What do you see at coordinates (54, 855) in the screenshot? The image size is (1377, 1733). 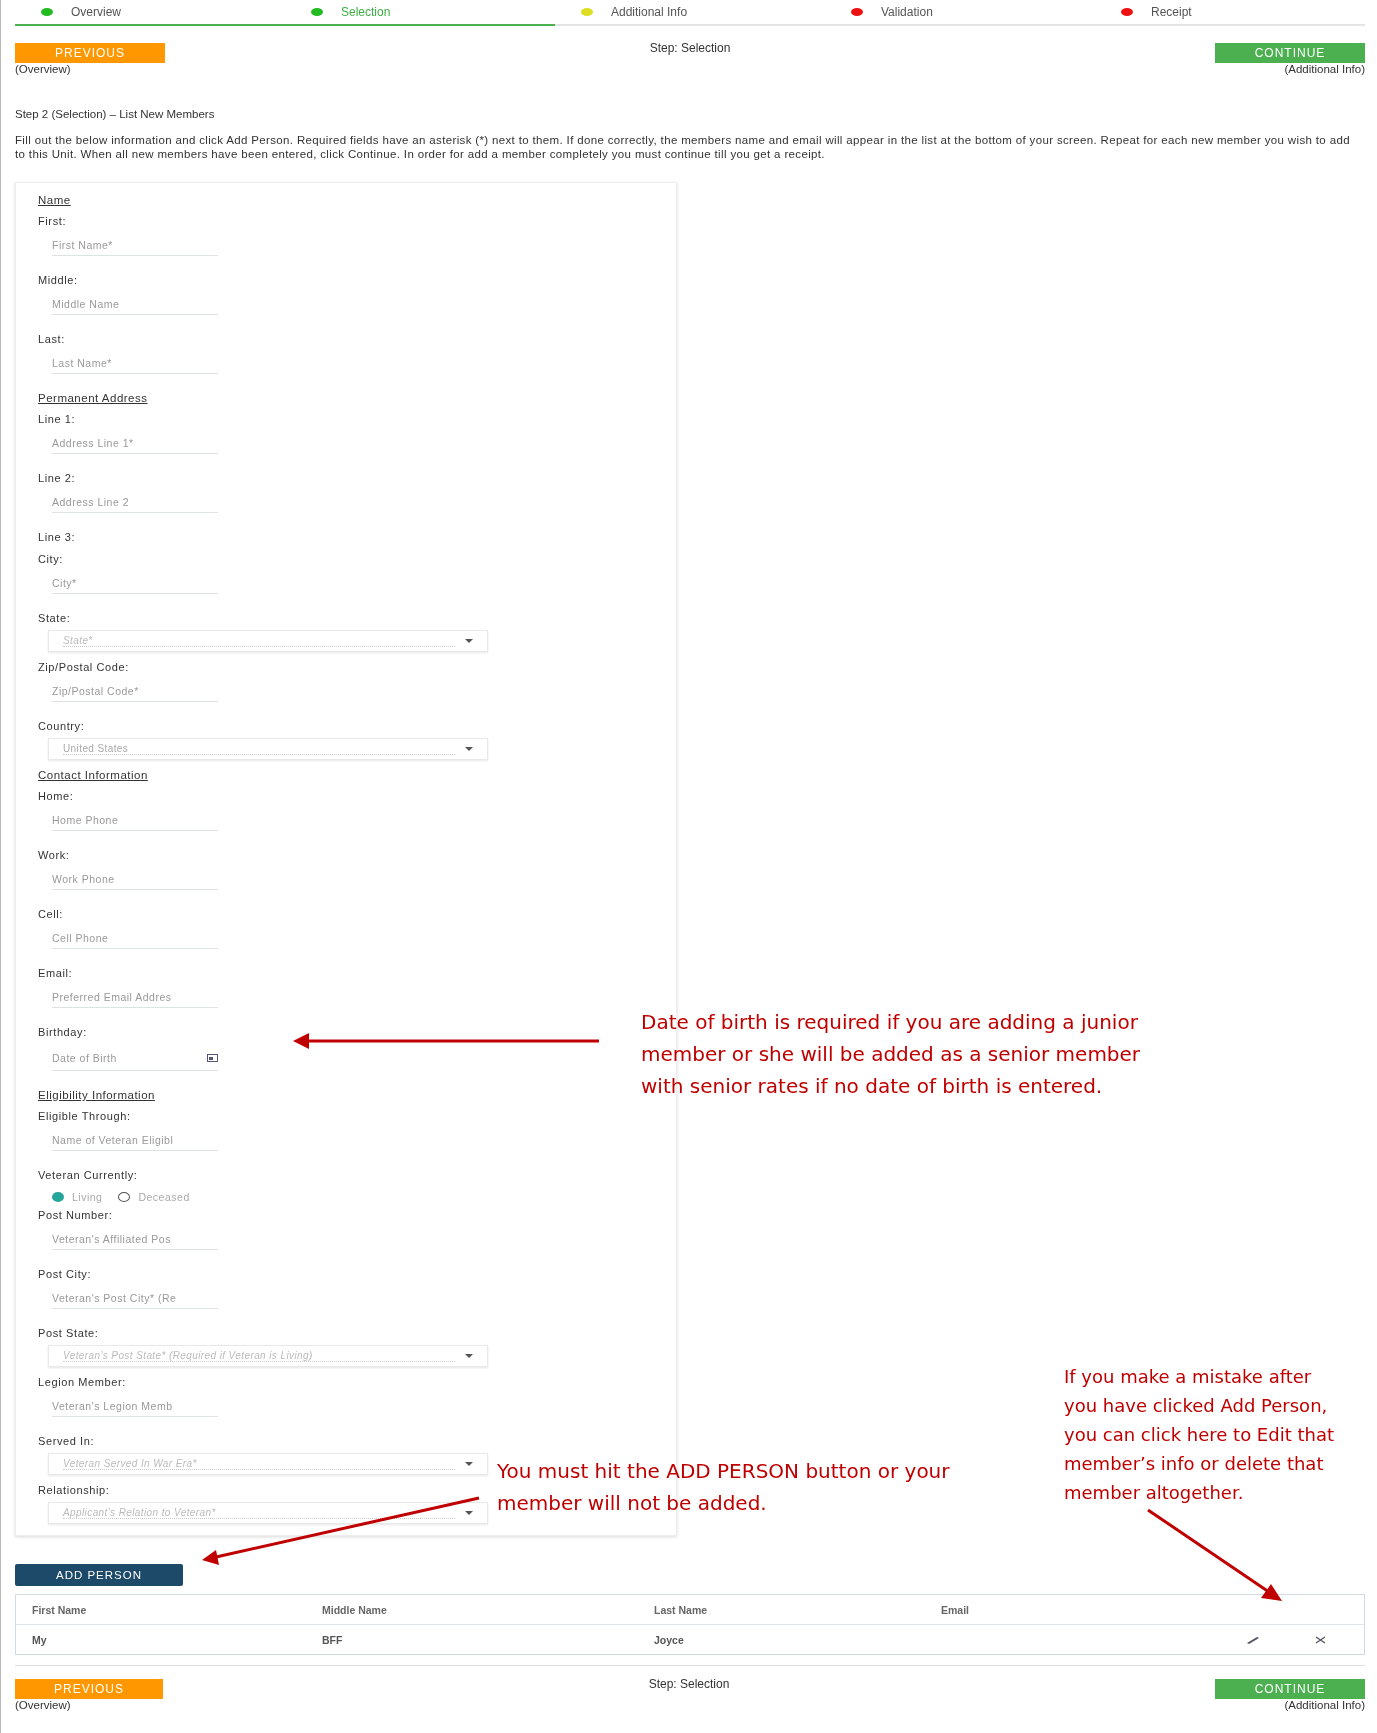 I see `field-label: Work:` at bounding box center [54, 855].